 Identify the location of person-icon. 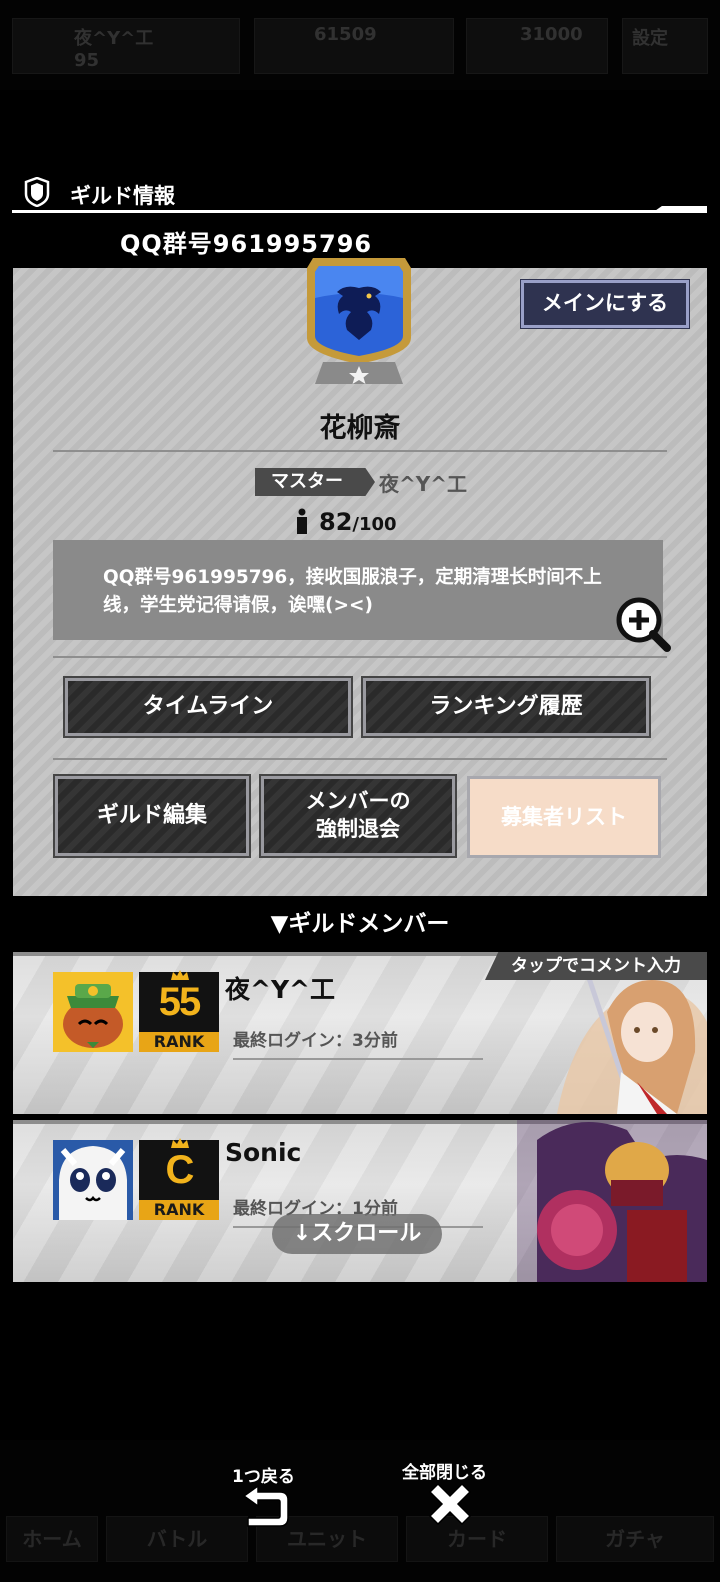
(302, 521).